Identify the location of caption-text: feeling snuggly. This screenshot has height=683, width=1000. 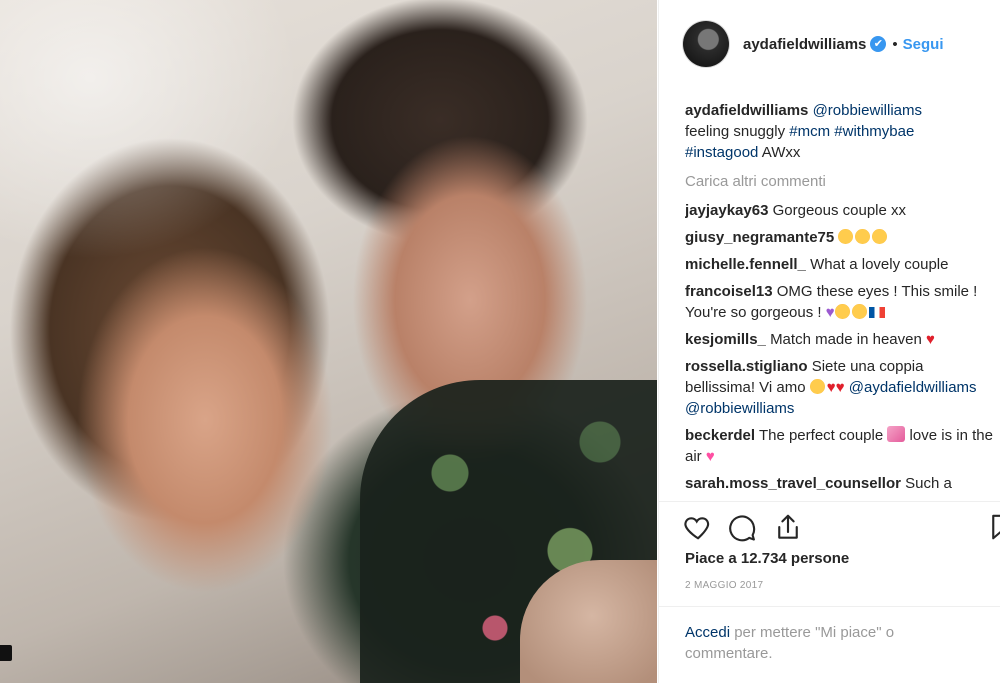
(735, 131).